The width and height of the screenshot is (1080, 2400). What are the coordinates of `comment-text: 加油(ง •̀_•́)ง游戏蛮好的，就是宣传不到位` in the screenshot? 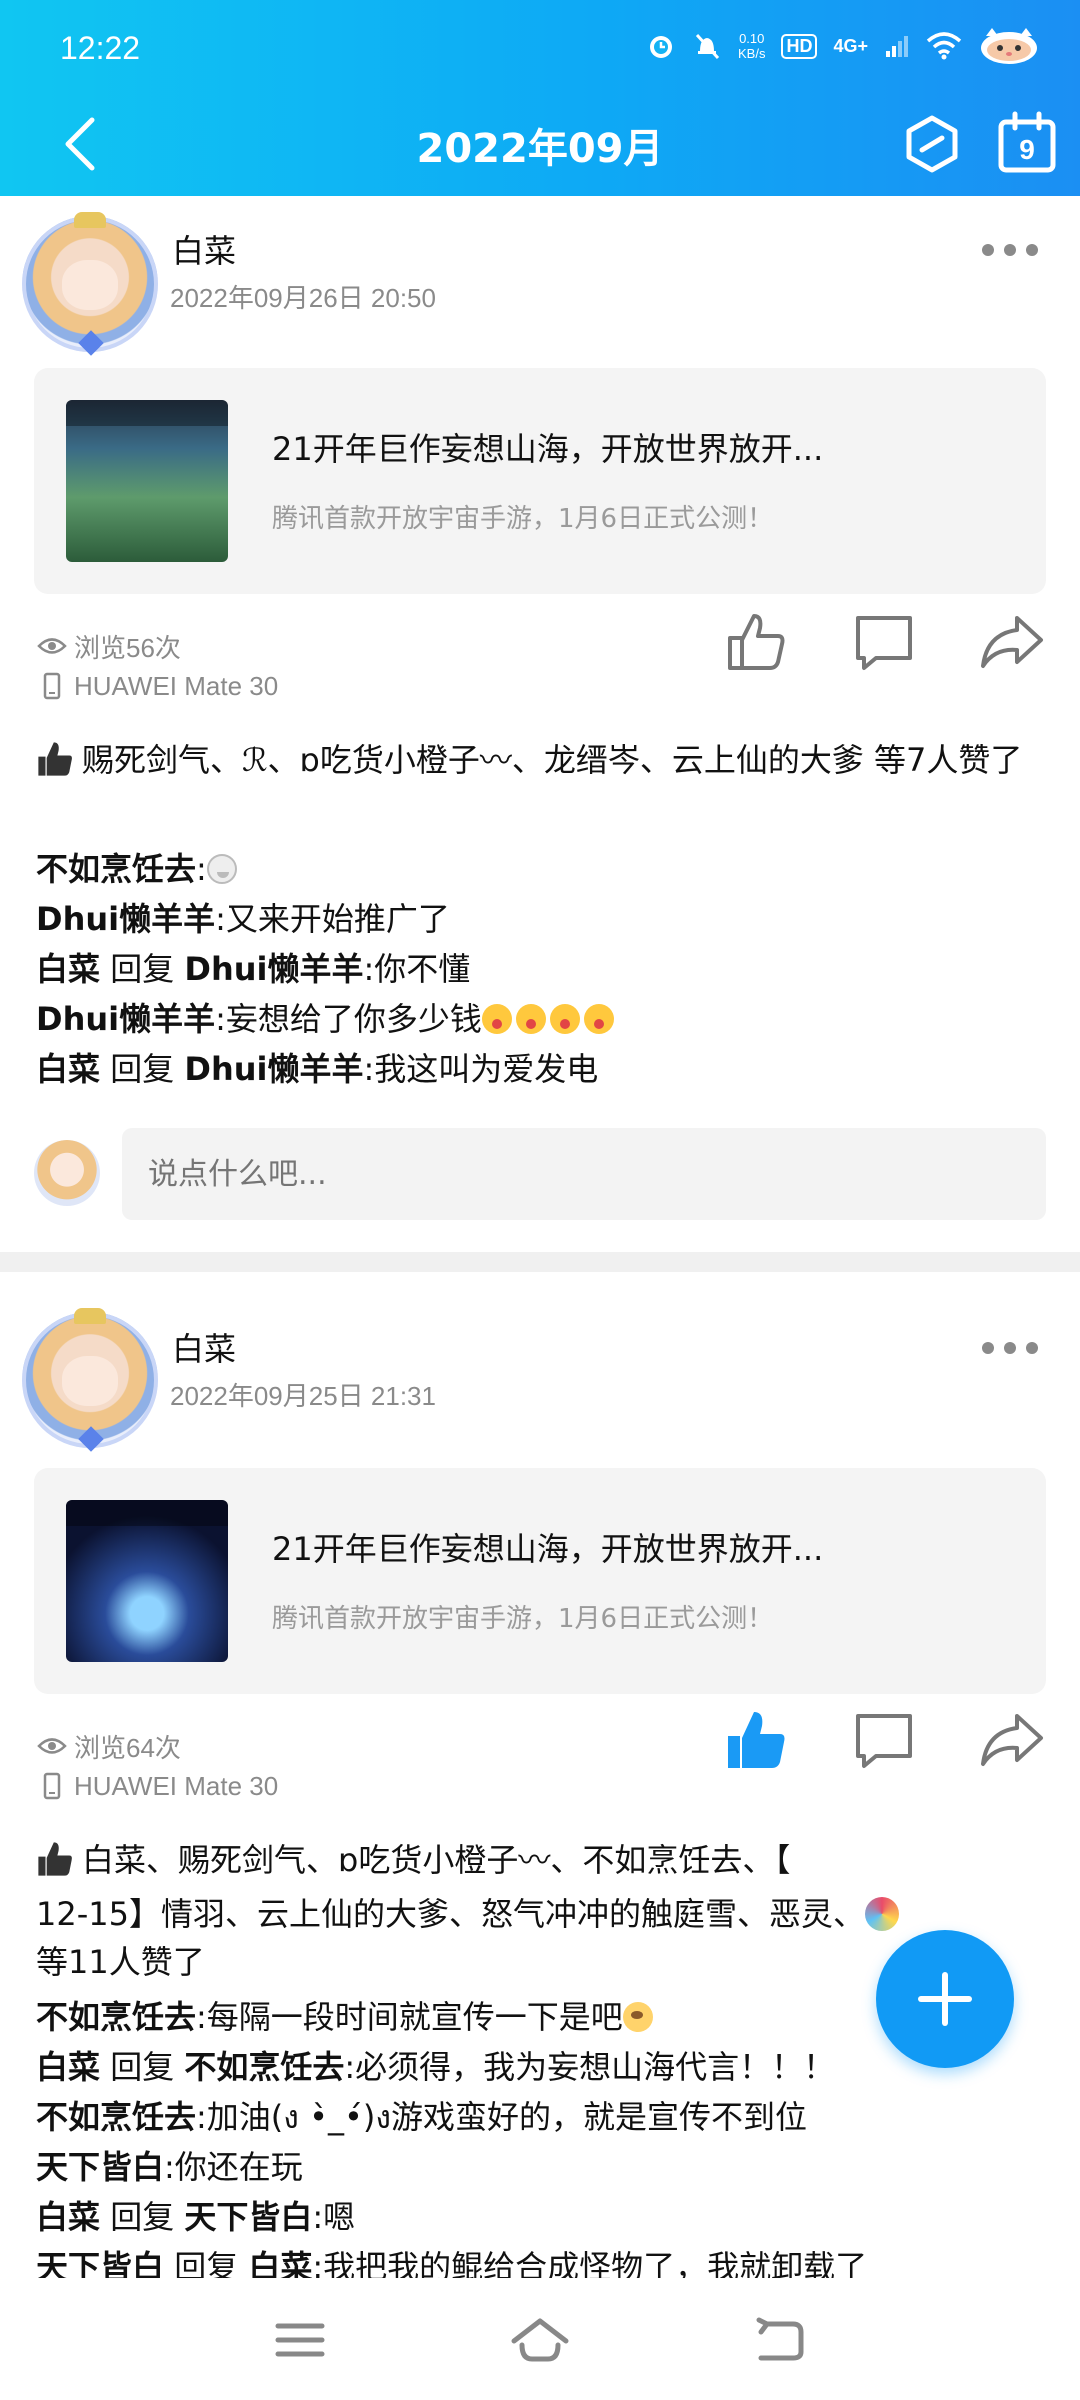 It's located at (506, 2117).